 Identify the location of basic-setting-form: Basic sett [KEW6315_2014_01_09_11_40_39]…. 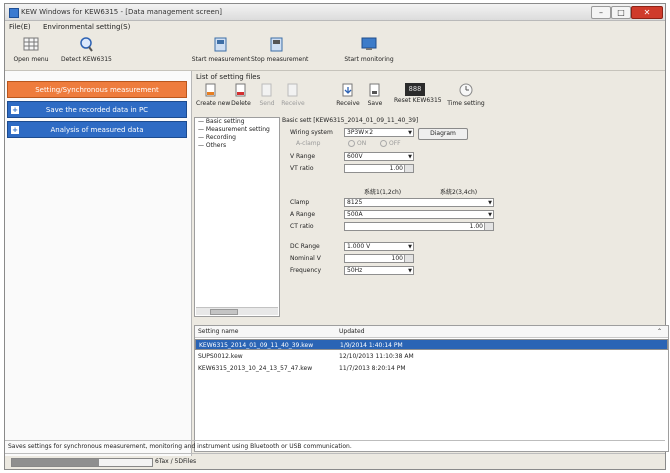
(397, 217).